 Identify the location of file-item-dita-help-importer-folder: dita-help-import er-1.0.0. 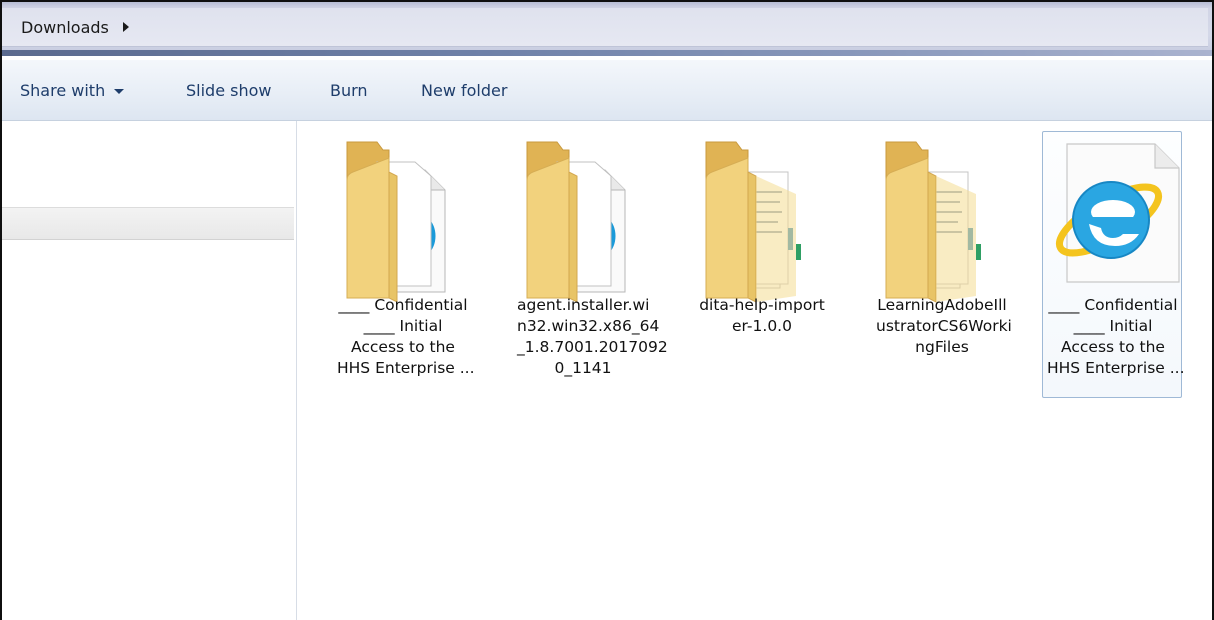
(761, 264).